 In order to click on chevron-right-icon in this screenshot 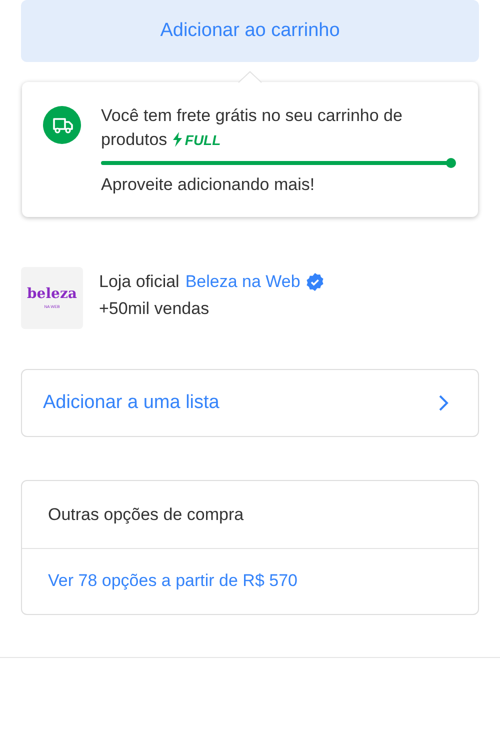, I will do `click(444, 403)`.